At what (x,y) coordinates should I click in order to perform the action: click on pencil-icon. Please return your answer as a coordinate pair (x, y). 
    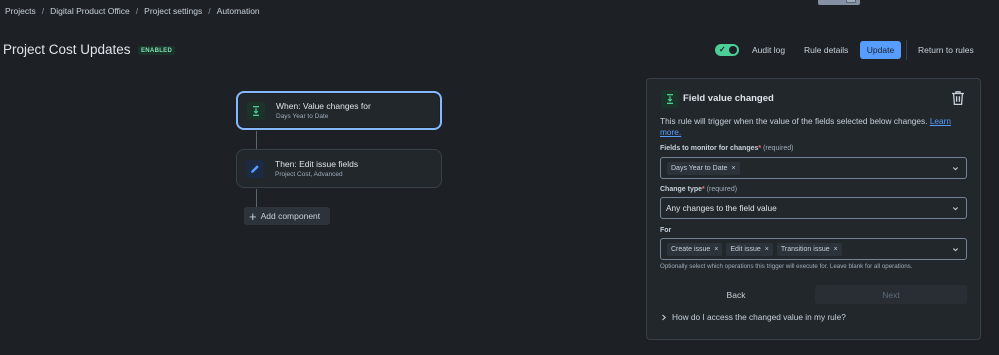
    Looking at the image, I should click on (255, 168).